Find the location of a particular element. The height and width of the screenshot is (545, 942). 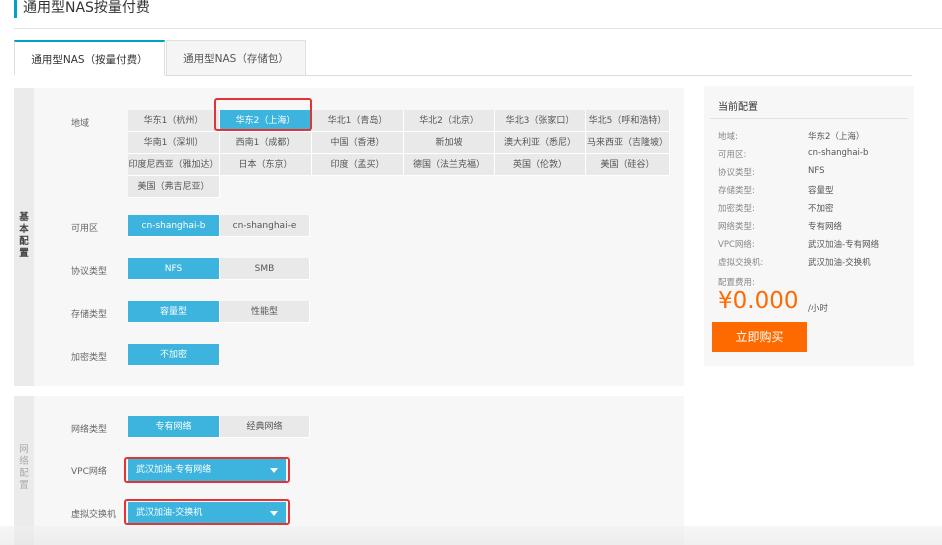

summary-label: 协议类型: is located at coordinates (736, 173).